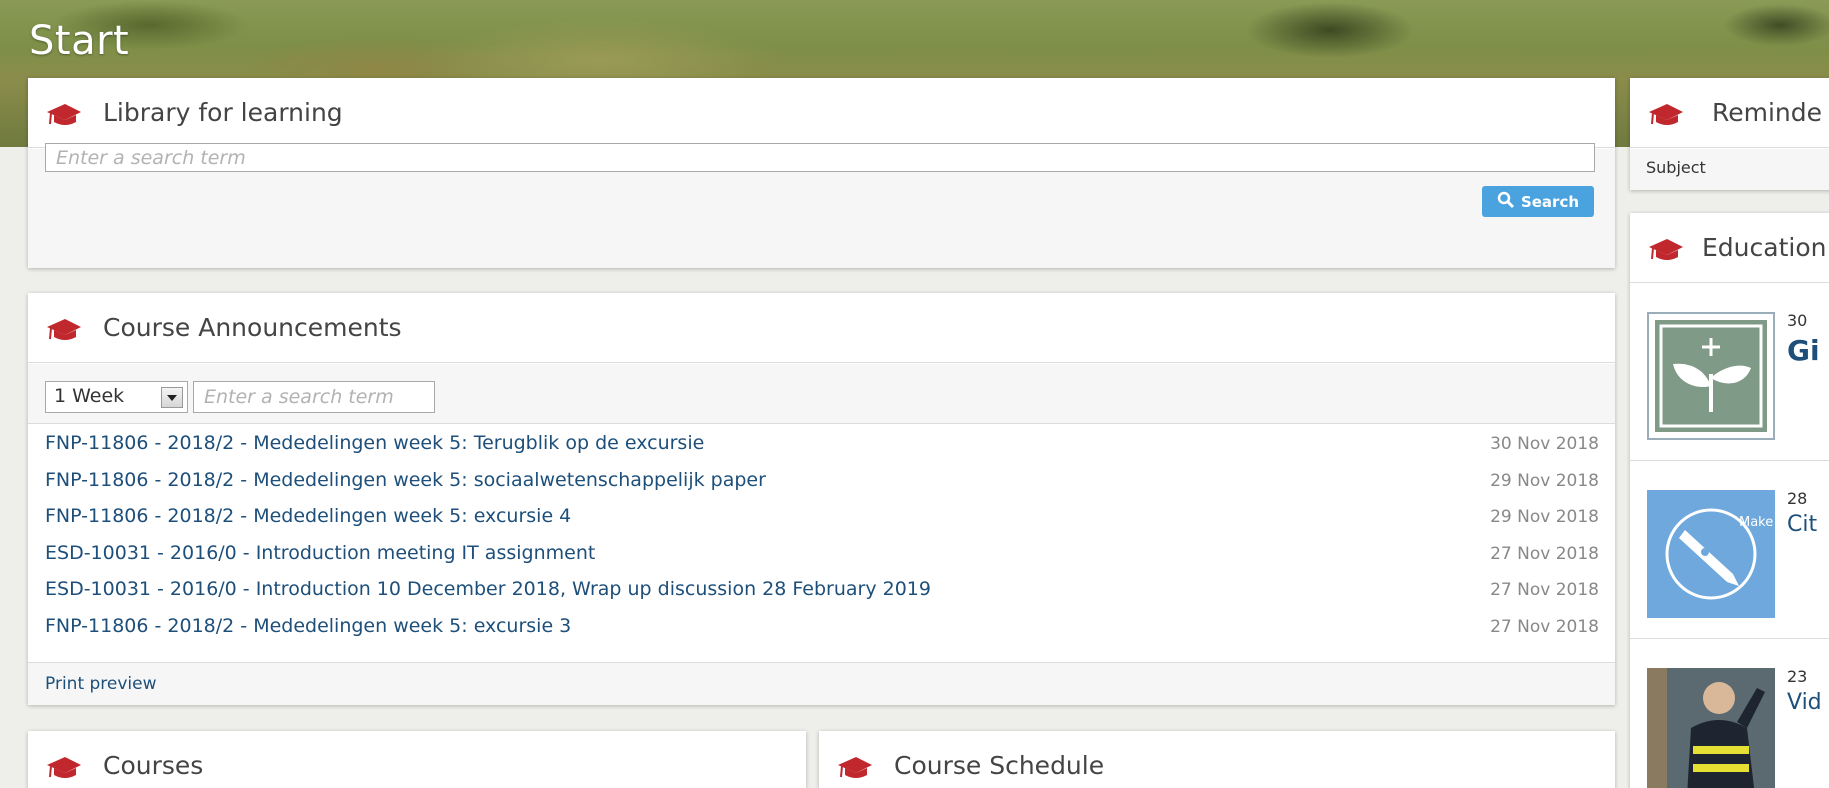 The image size is (1829, 788). Describe the element at coordinates (1506, 202) in the screenshot. I see `magnifier-icon` at that location.